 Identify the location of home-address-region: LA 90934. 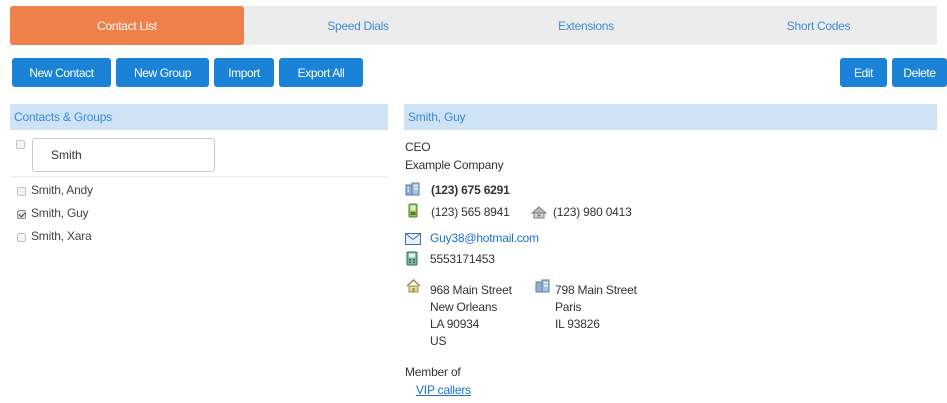
(455, 324).